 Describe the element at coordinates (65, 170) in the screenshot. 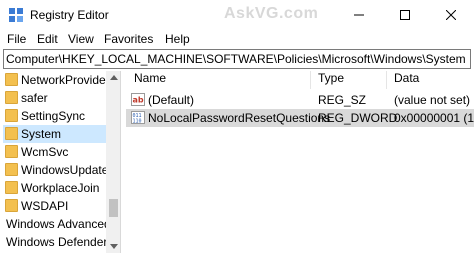

I see `tree-item-label: WindowsUpdate` at that location.